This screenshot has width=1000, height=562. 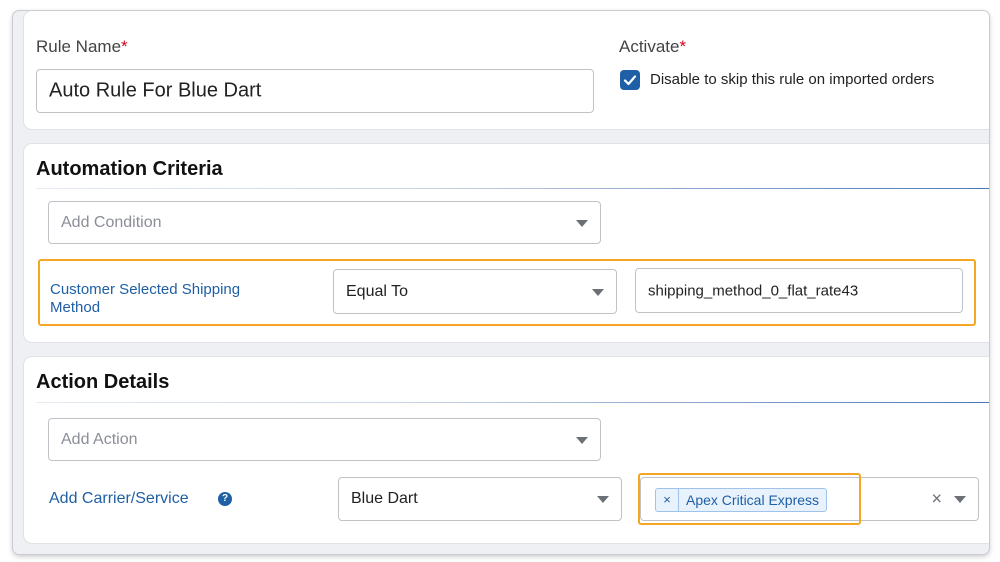 I want to click on carrier-select: Blue Dart, so click(x=480, y=499).